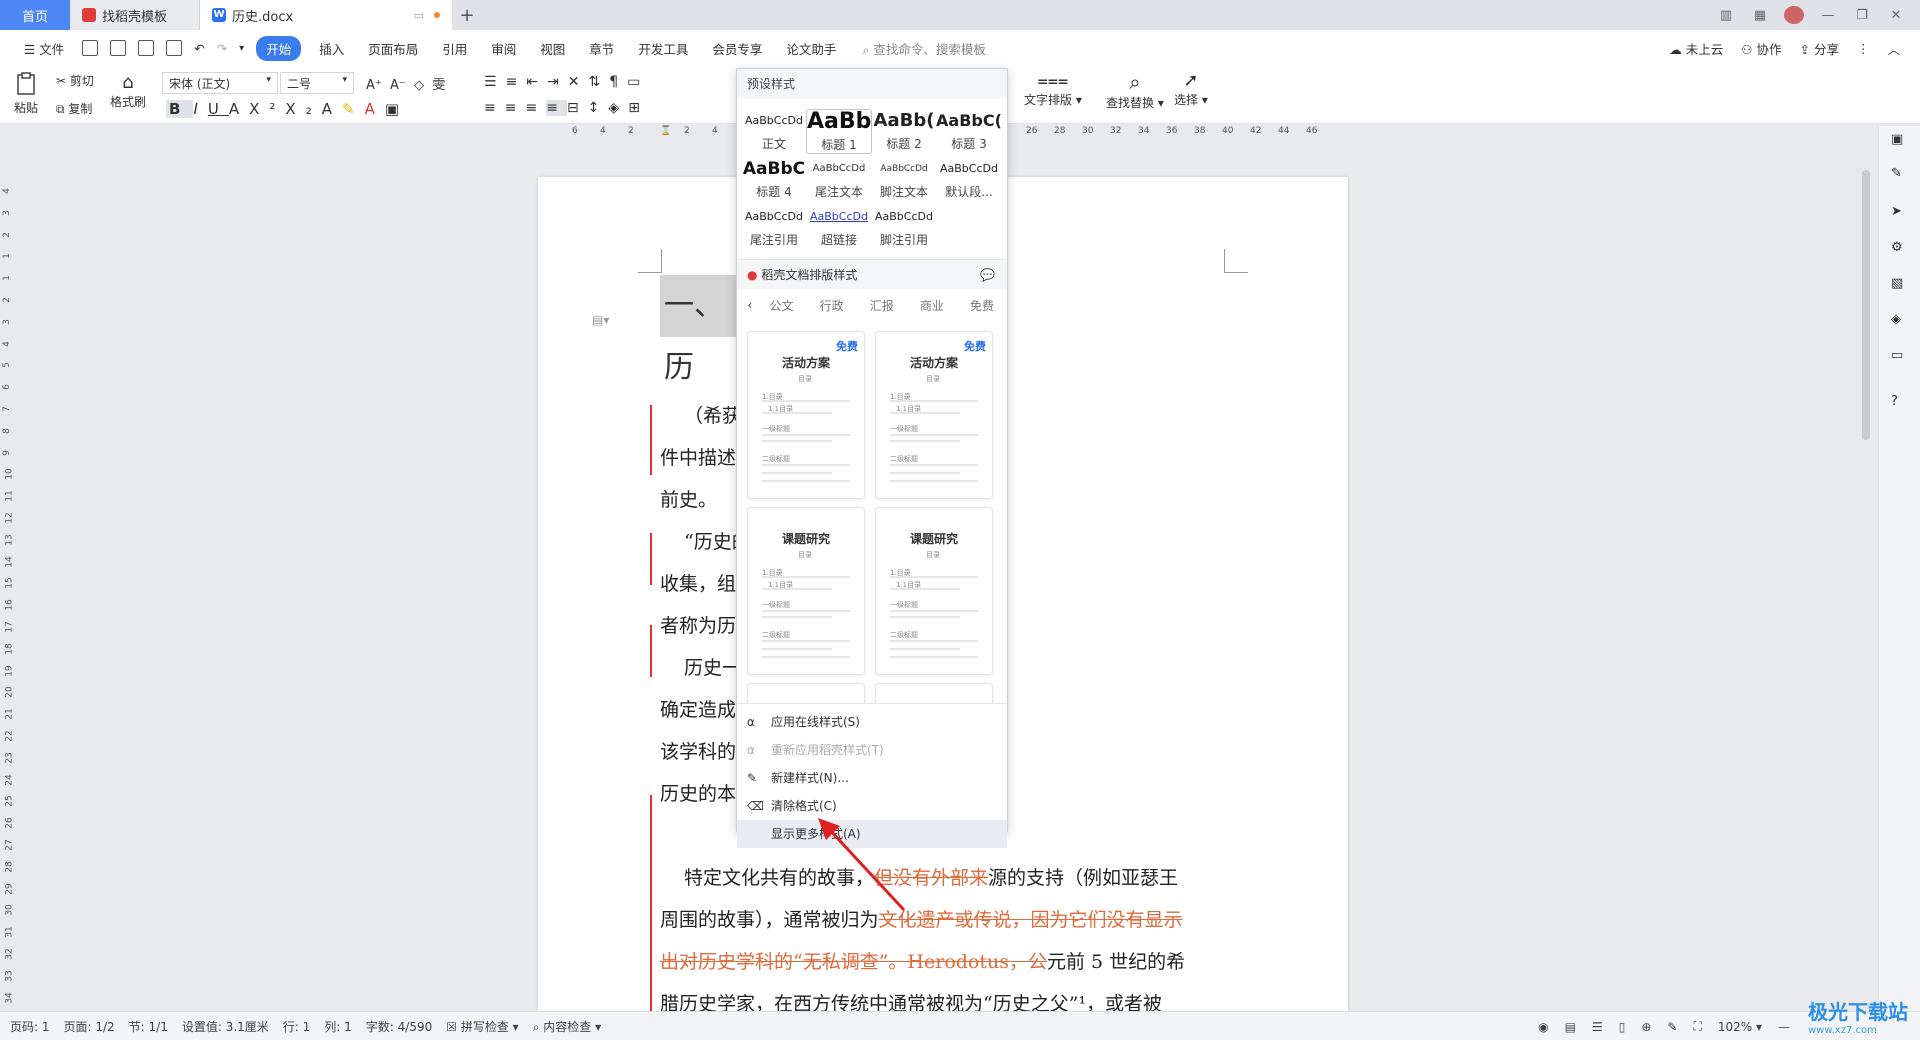  What do you see at coordinates (338, 1026) in the screenshot?
I see `status-column: 列: 1` at bounding box center [338, 1026].